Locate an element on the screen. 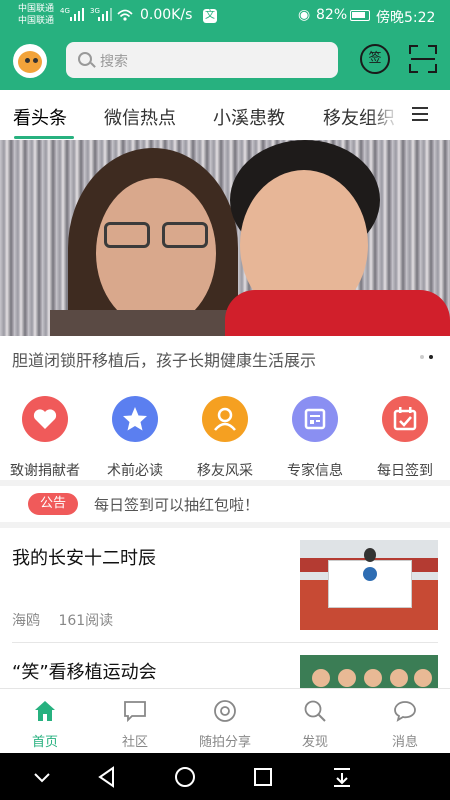 The width and height of the screenshot is (450, 800). nav-messages: 消息 is located at coordinates (405, 721).